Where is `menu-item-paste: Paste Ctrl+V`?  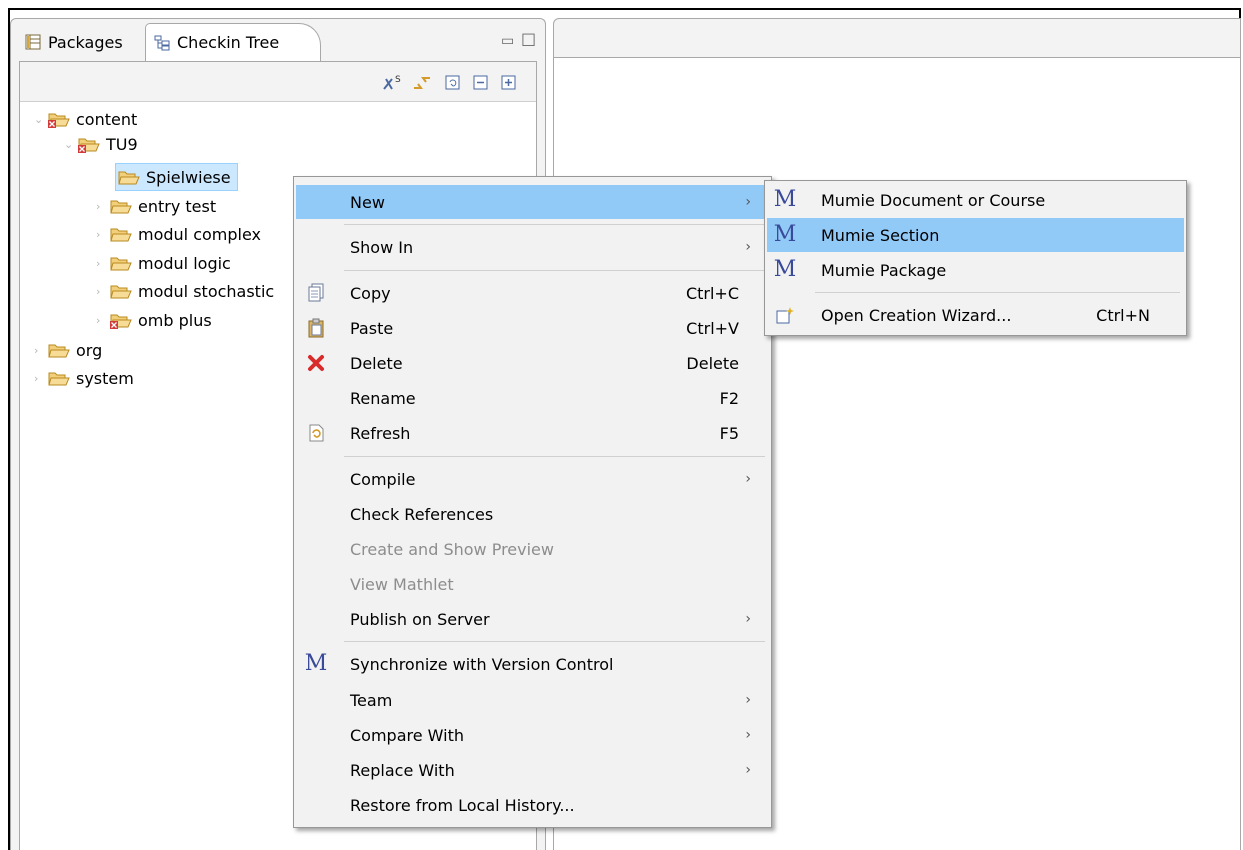 menu-item-paste: Paste Ctrl+V is located at coordinates (532, 328).